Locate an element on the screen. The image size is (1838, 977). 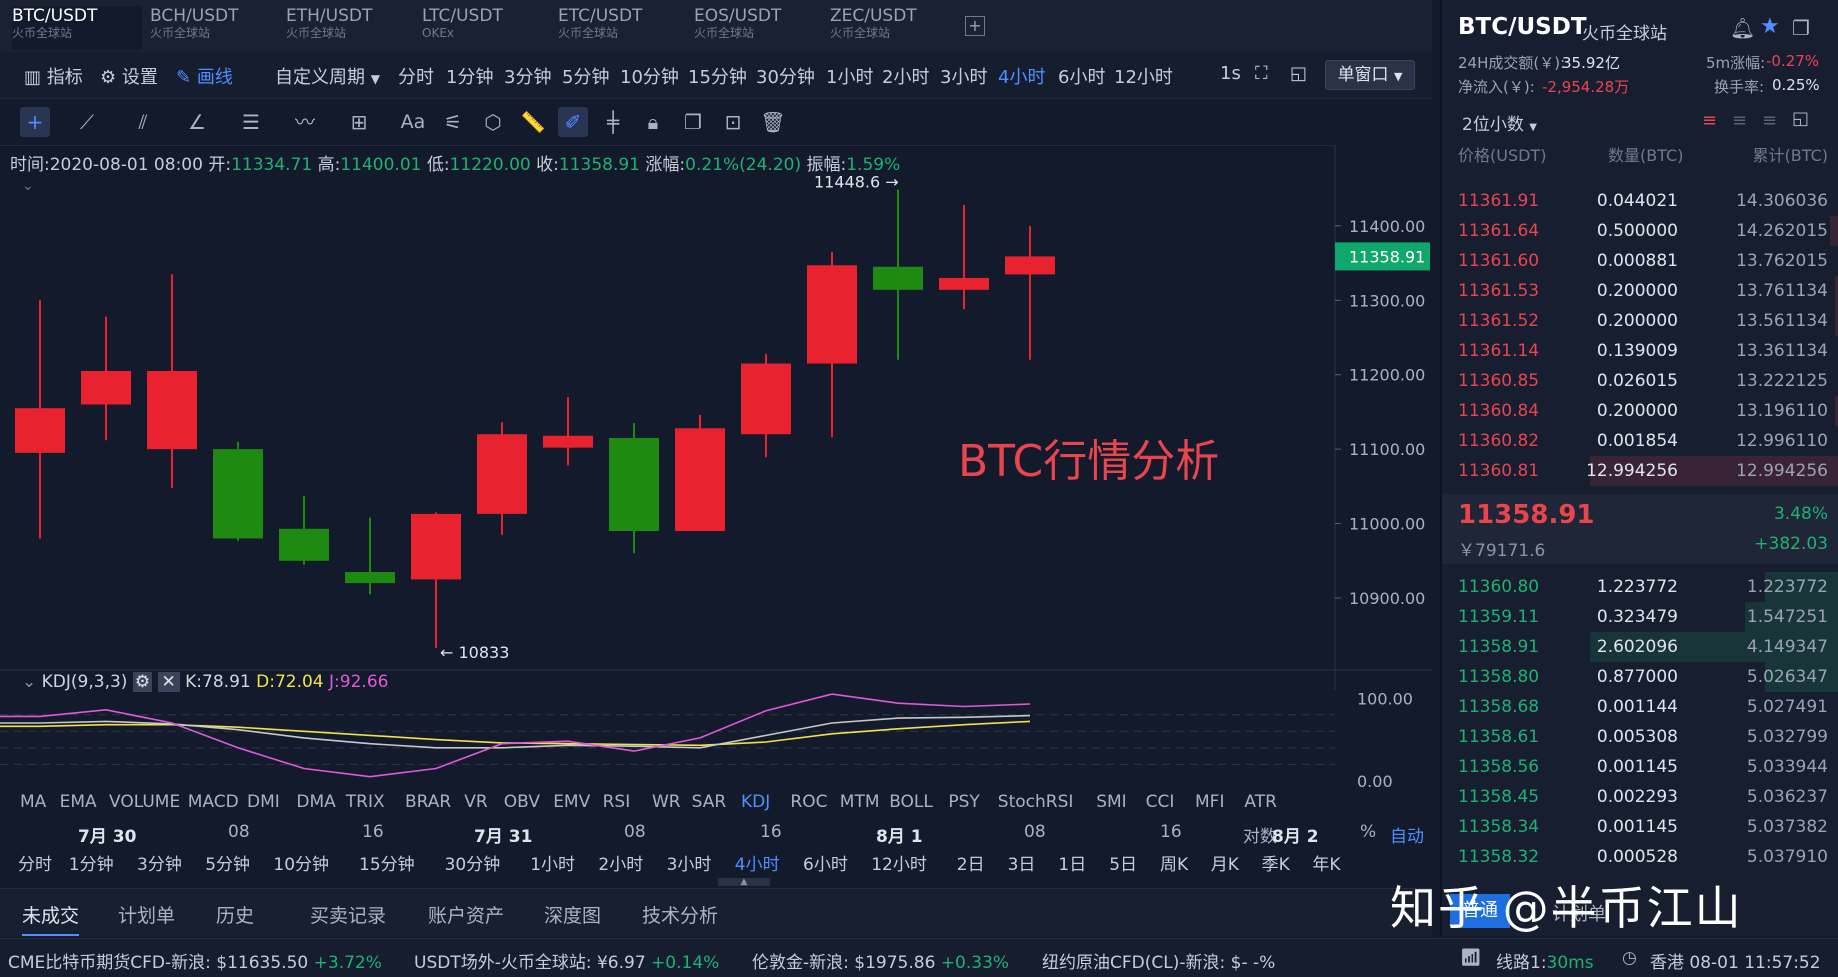
bid-row: 11359.110.3234791.547251 is located at coordinates (1640, 617).